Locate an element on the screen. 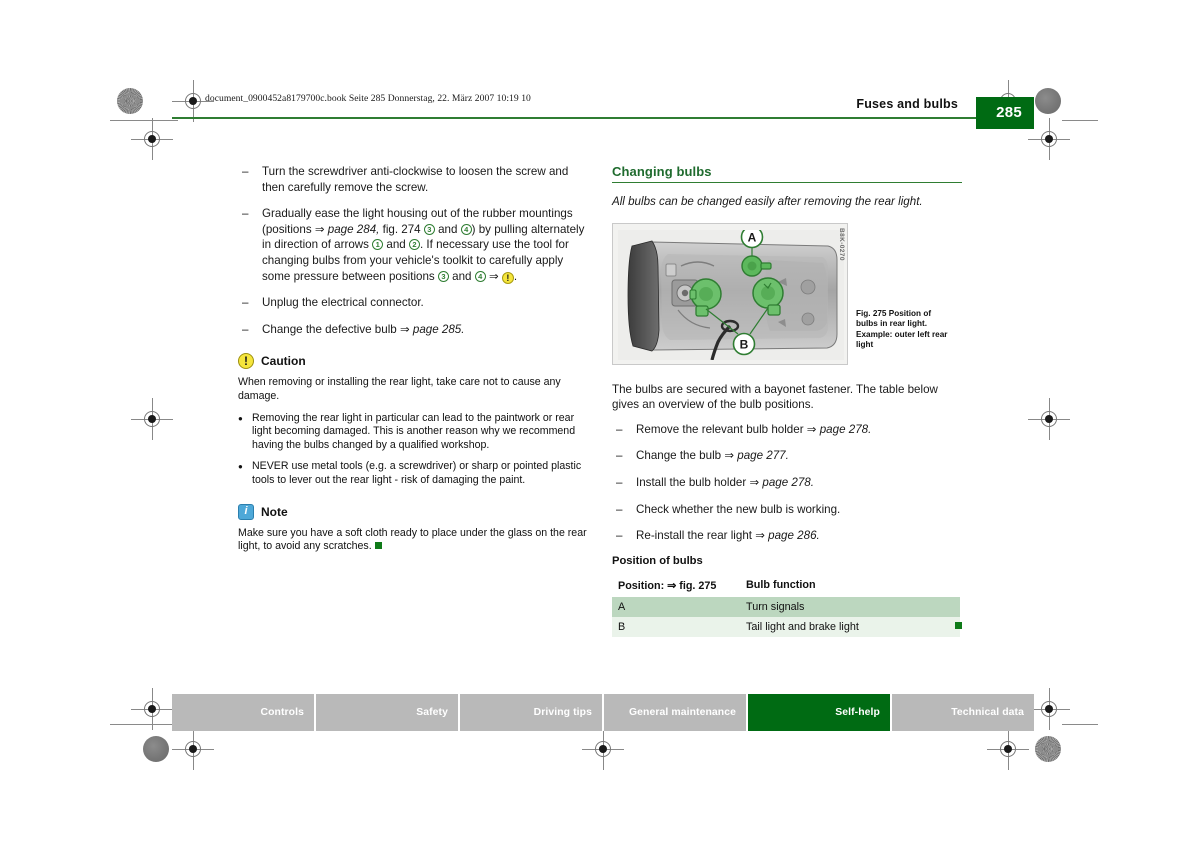 This screenshot has height=848, width=1200. callout-number: 1 is located at coordinates (378, 245).